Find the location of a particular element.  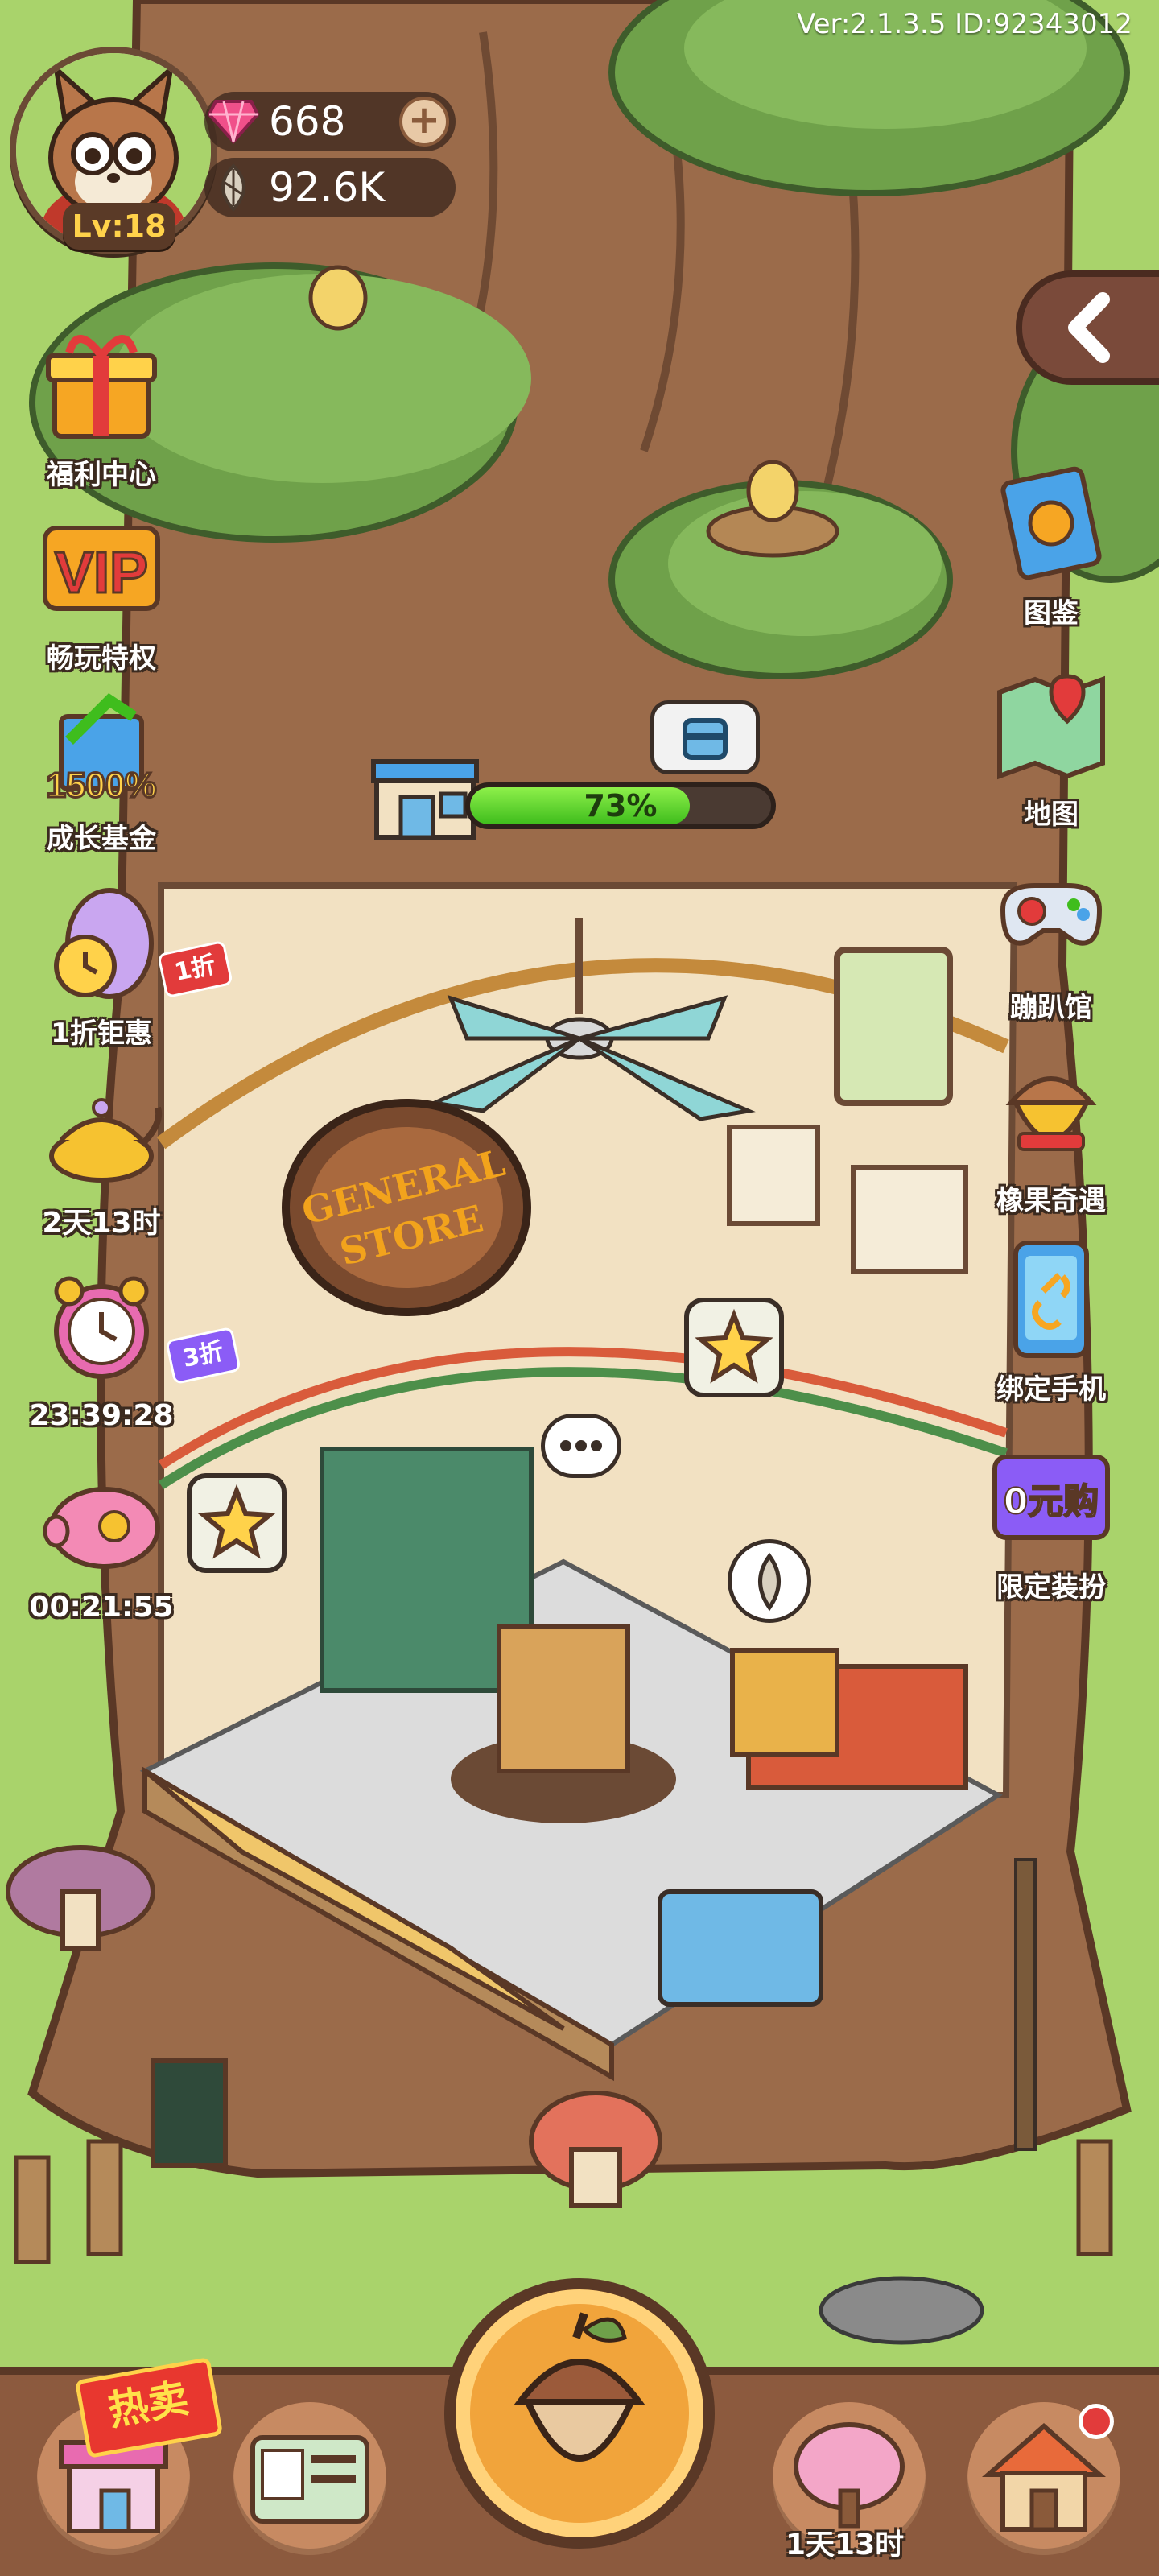

magic-lamp-icon is located at coordinates (105, 1140).